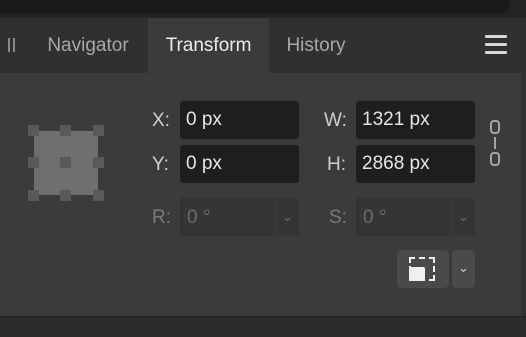  What do you see at coordinates (98, 195) in the screenshot?
I see `anchor-bottom-right` at bounding box center [98, 195].